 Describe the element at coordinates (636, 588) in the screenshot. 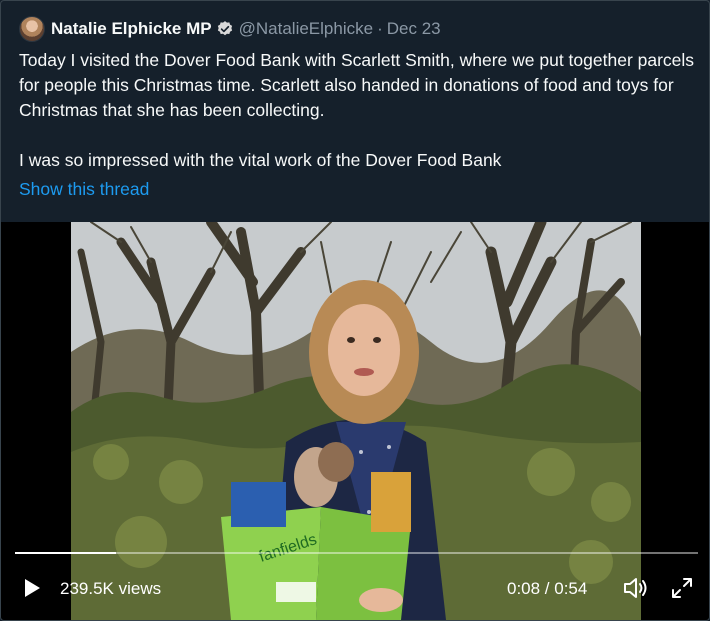

I see `volume-icon` at that location.